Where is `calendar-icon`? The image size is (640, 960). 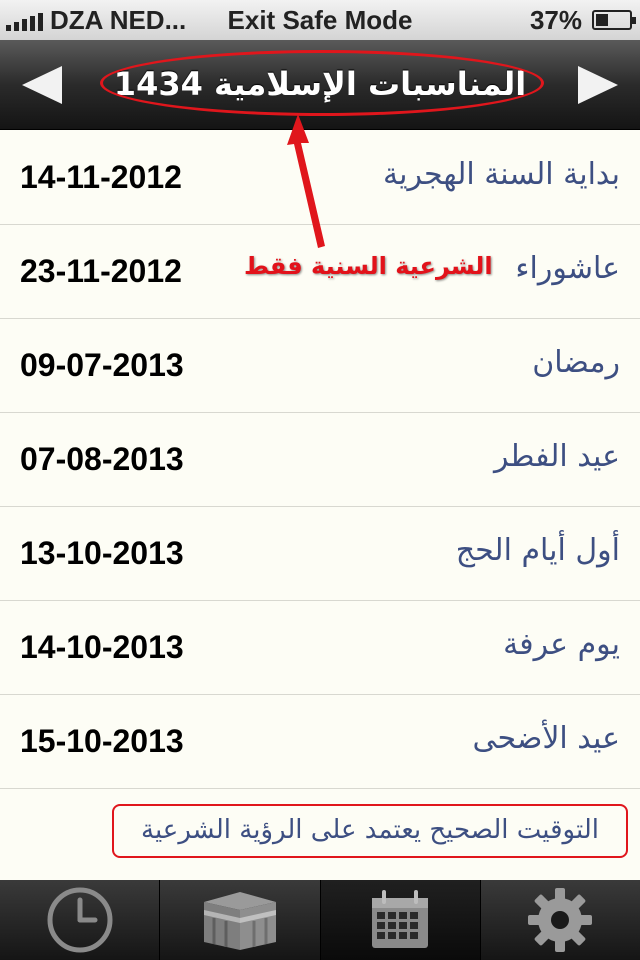 calendar-icon is located at coordinates (400, 919).